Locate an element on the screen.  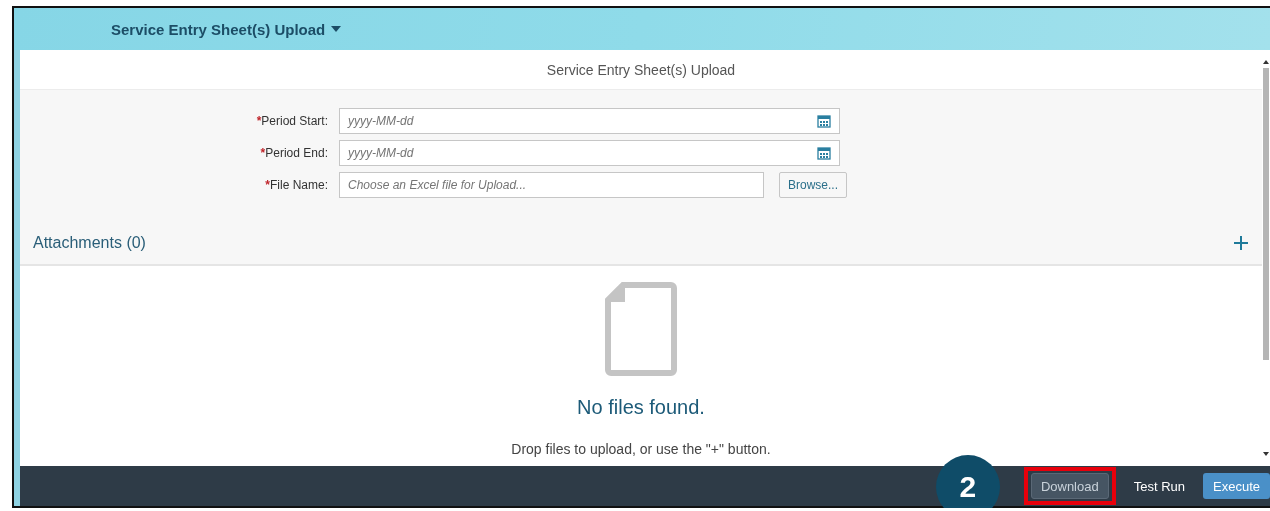
add-icon is located at coordinates (1241, 243).